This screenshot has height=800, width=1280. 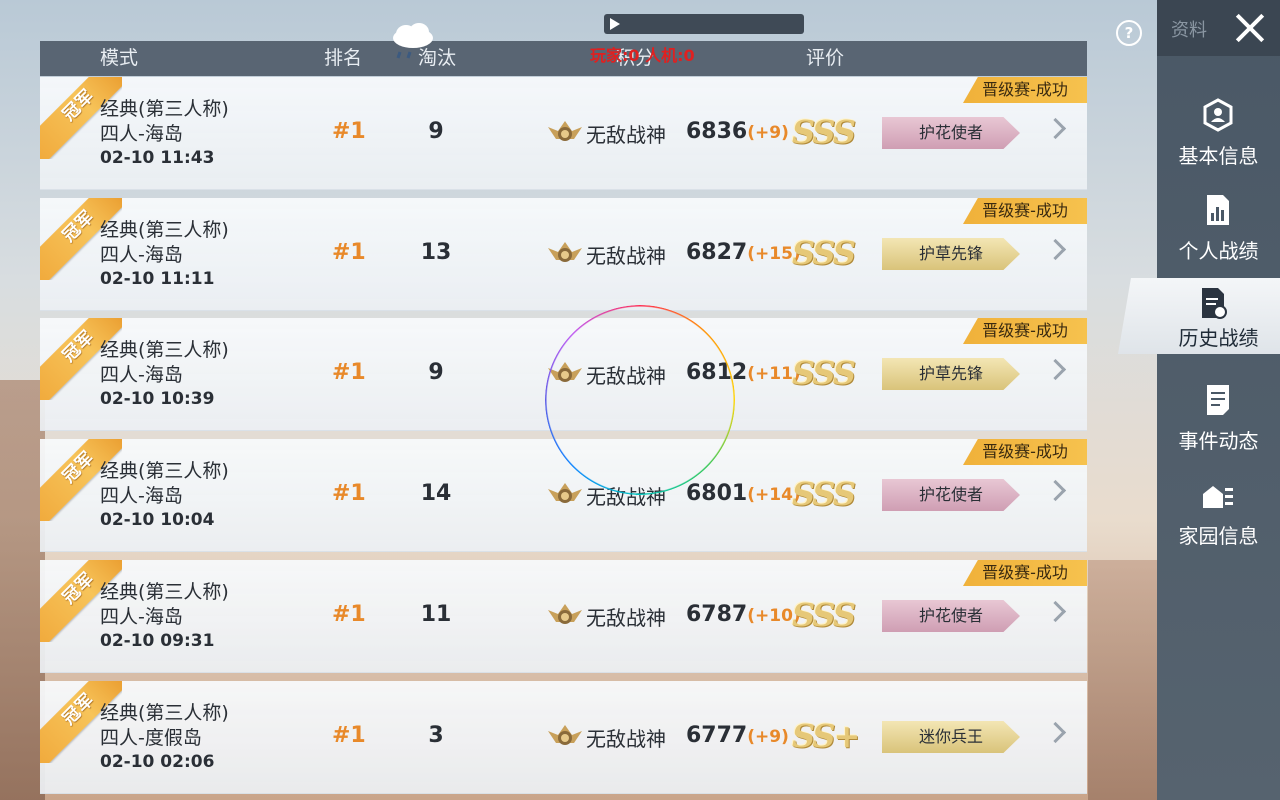 What do you see at coordinates (151, 738) in the screenshot?
I see `match-map: 四人-度假岛` at bounding box center [151, 738].